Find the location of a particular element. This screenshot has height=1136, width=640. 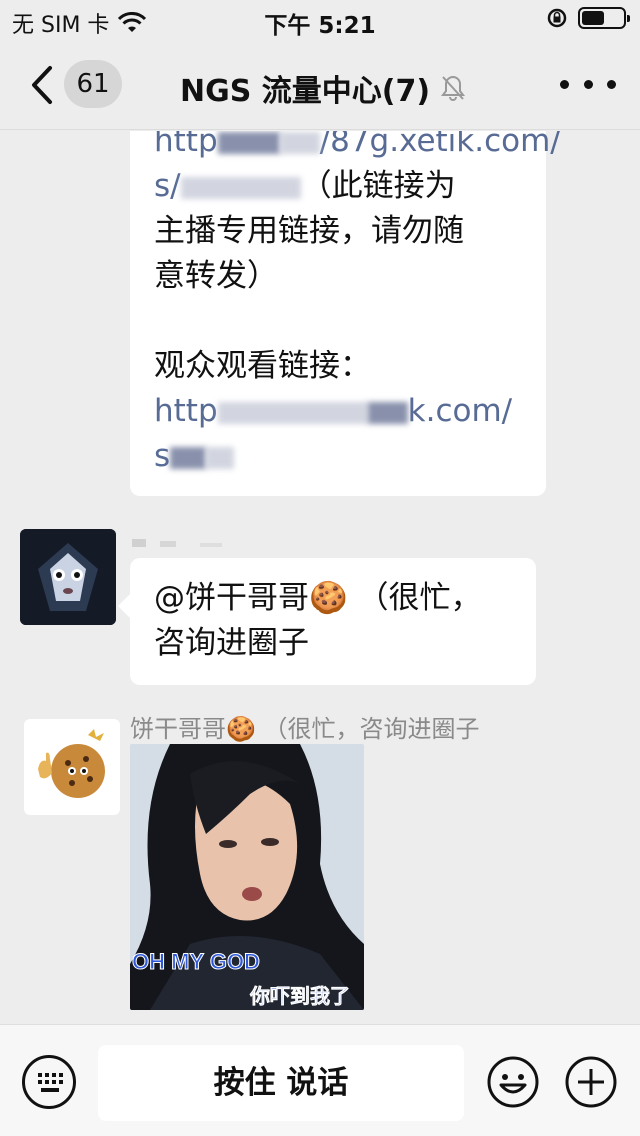

message-text: （此链接为 is located at coordinates (378, 186).